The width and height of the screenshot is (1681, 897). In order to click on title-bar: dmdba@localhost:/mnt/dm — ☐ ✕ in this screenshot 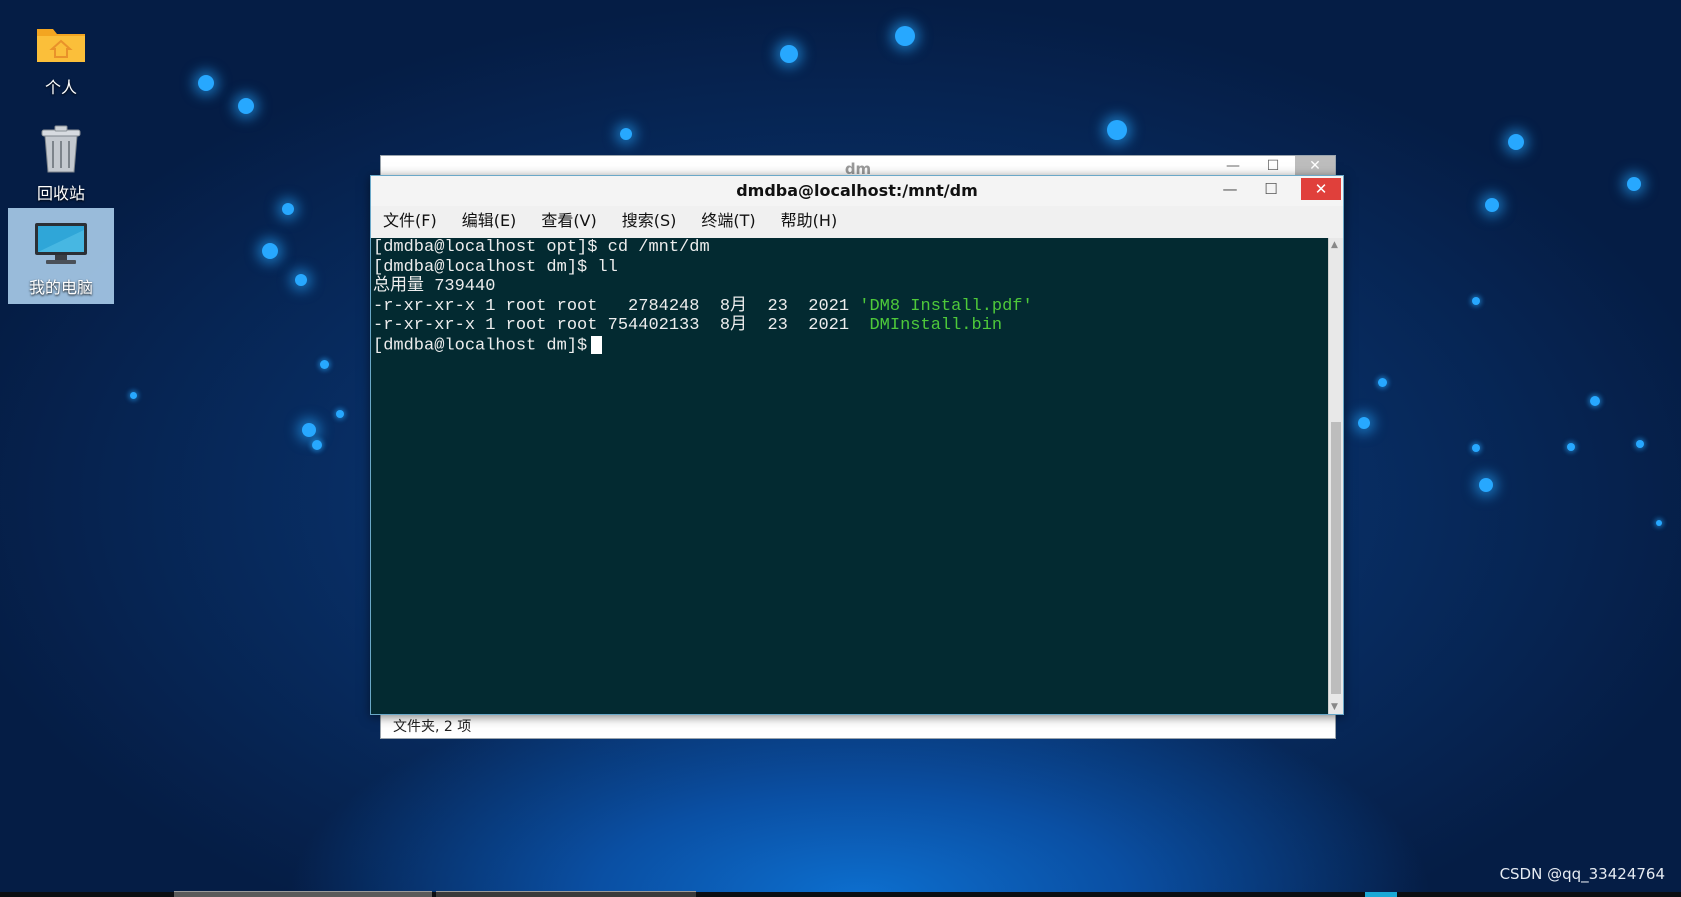, I will do `click(857, 191)`.